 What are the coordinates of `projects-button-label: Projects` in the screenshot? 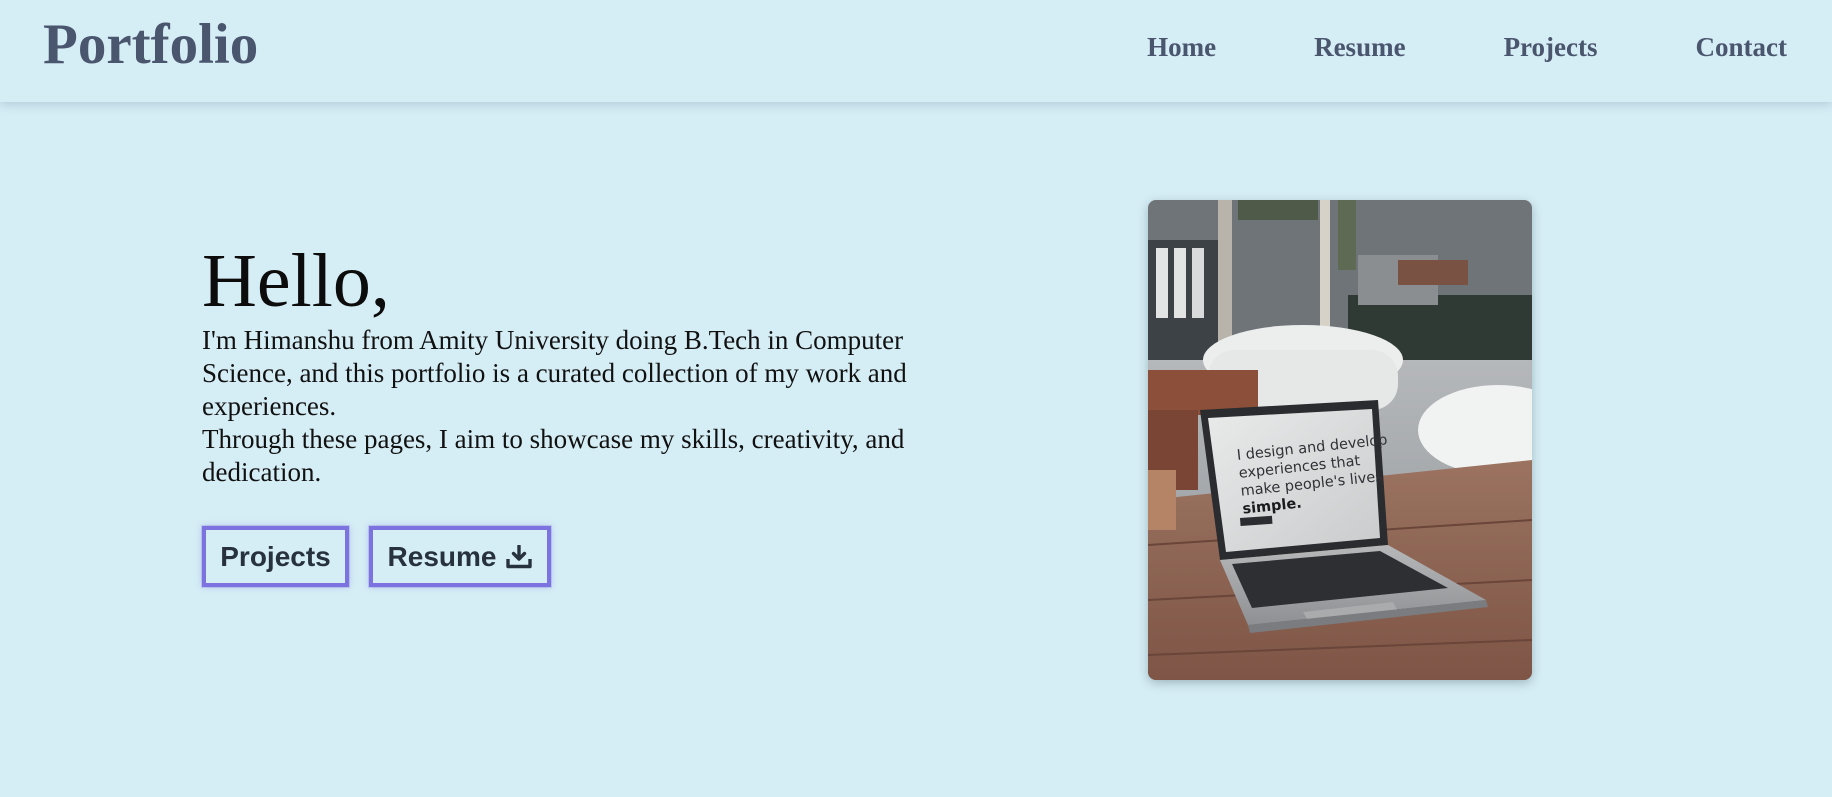 It's located at (275, 556).